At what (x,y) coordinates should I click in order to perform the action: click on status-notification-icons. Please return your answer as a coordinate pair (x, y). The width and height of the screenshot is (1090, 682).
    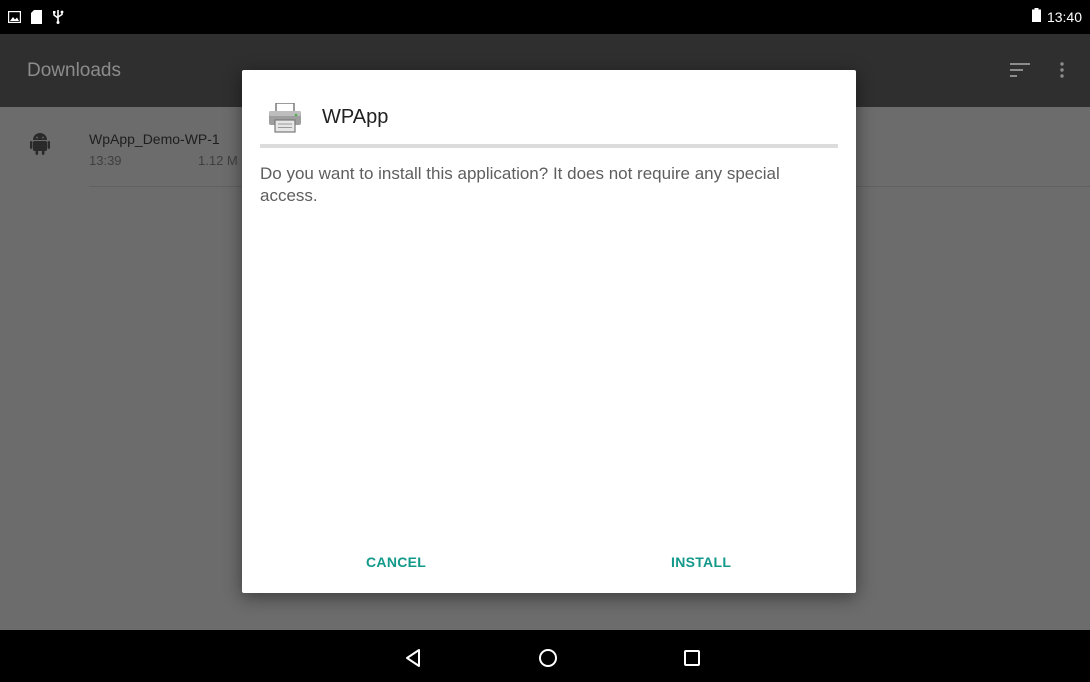
    Looking at the image, I should click on (35, 19).